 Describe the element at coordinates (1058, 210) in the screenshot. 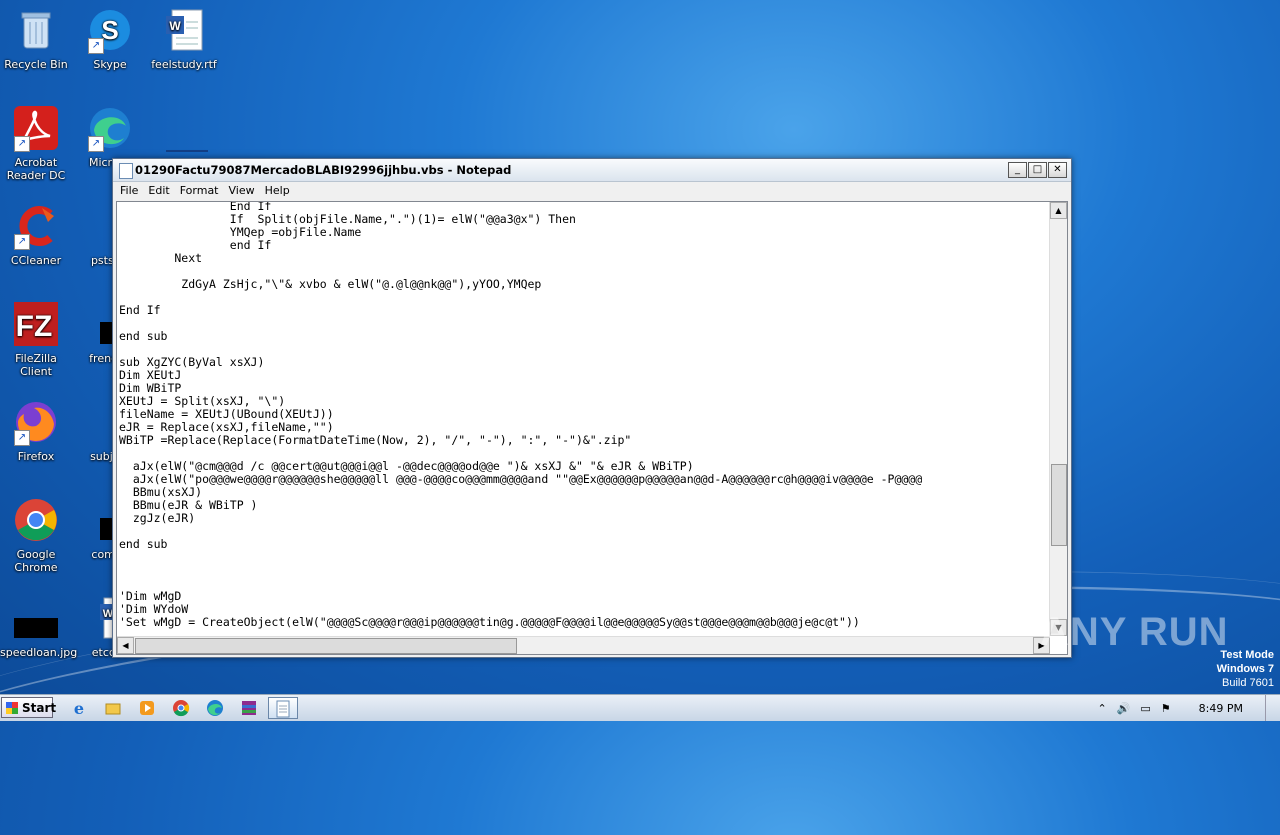

I see `scroll-up-icon: ▲` at that location.